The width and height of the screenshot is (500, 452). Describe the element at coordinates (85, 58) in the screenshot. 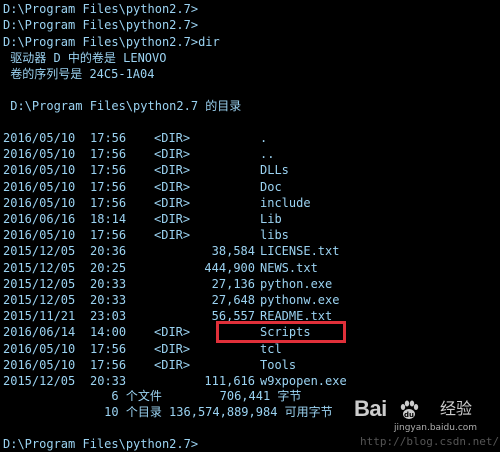

I see `volume-label-line: 驱动器 D 中的卷是 LENOVO` at that location.